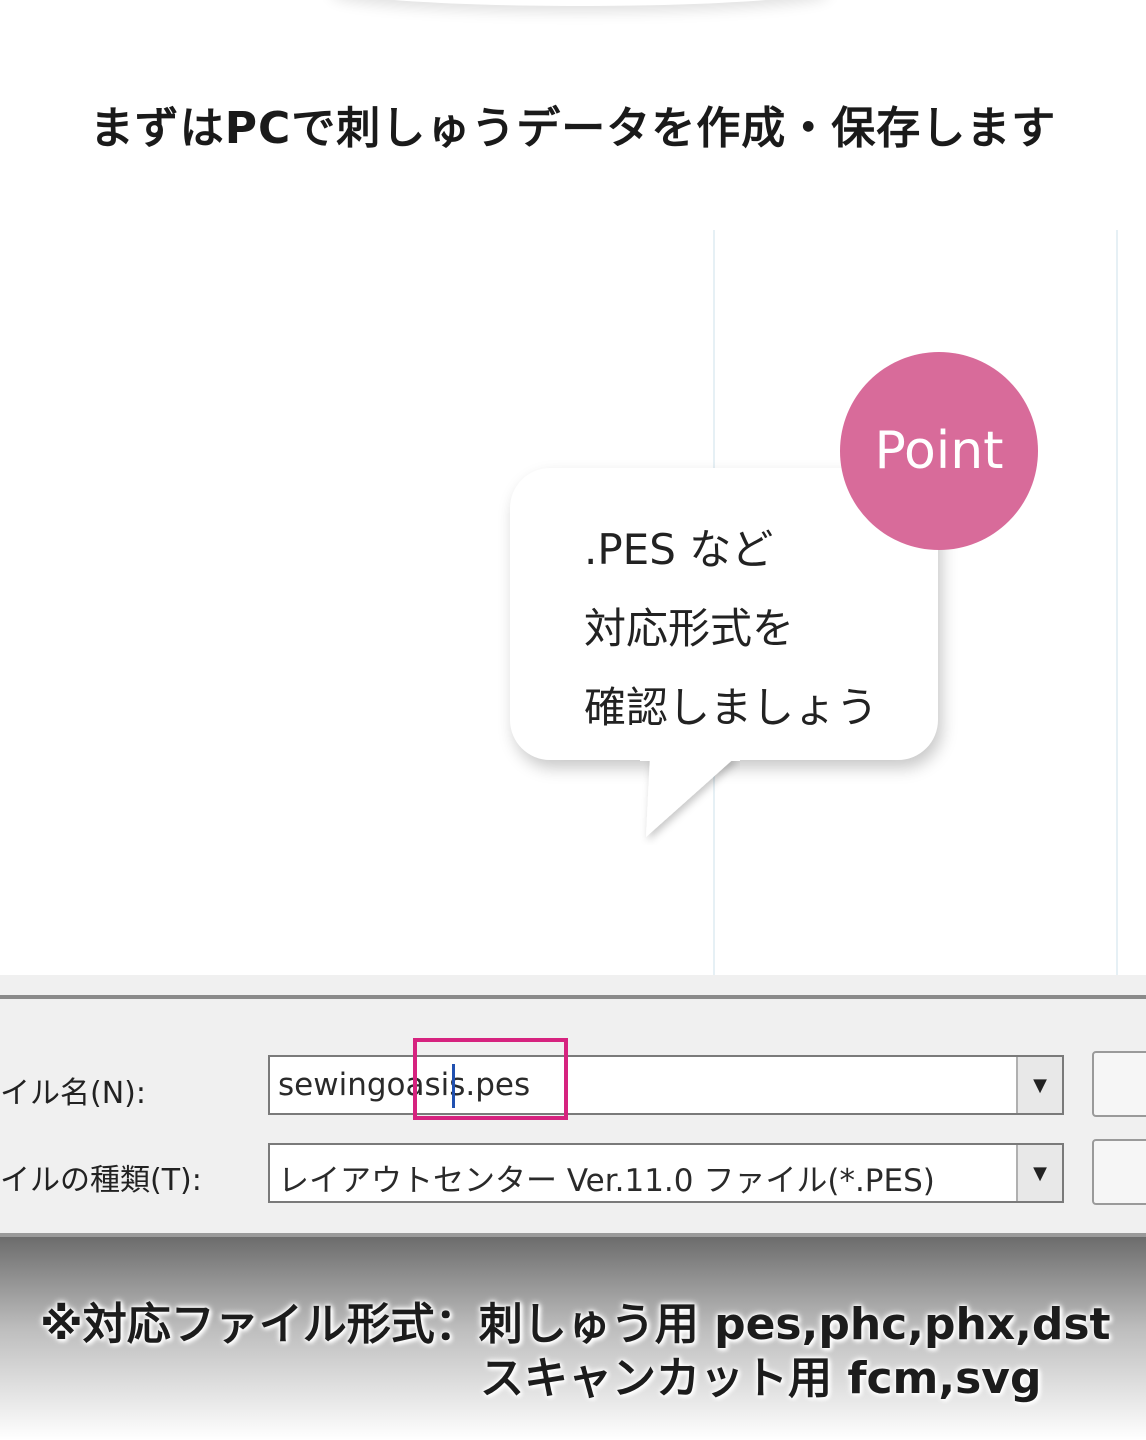 This screenshot has height=1440, width=1146. Describe the element at coordinates (939, 451) in the screenshot. I see `point-badge: Point` at that location.